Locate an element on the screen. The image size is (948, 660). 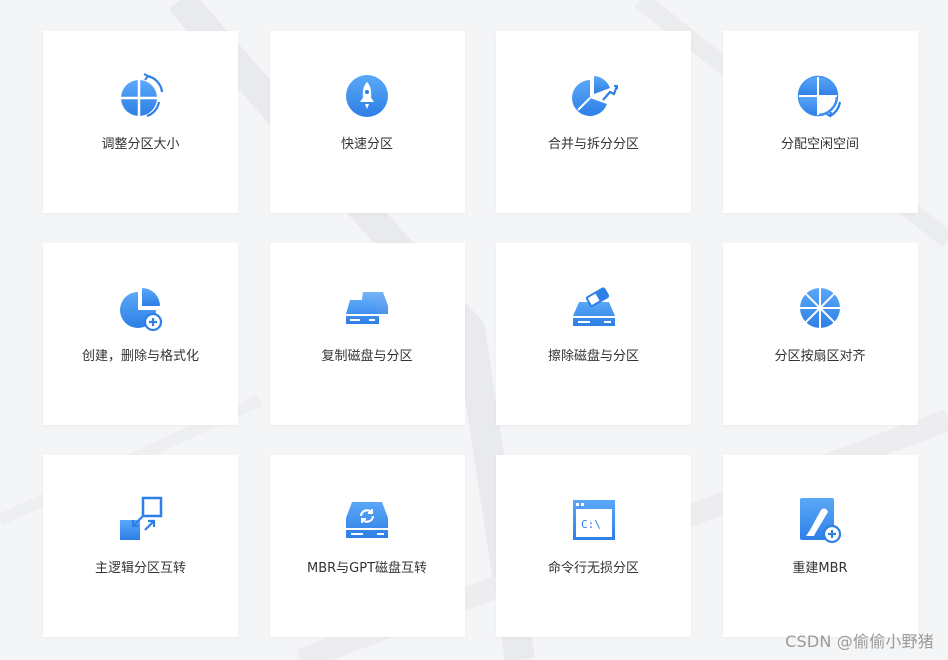
create-partition-icon is located at coordinates (140, 310).